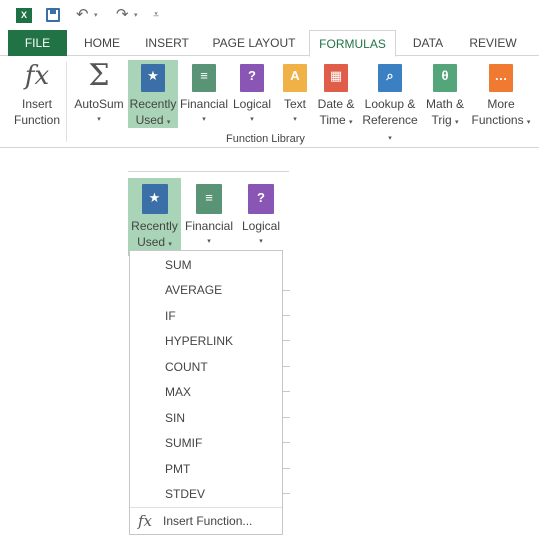 The height and width of the screenshot is (535, 539). What do you see at coordinates (390, 127) in the screenshot?
I see `lookup-label-2: Reference ▾` at bounding box center [390, 127].